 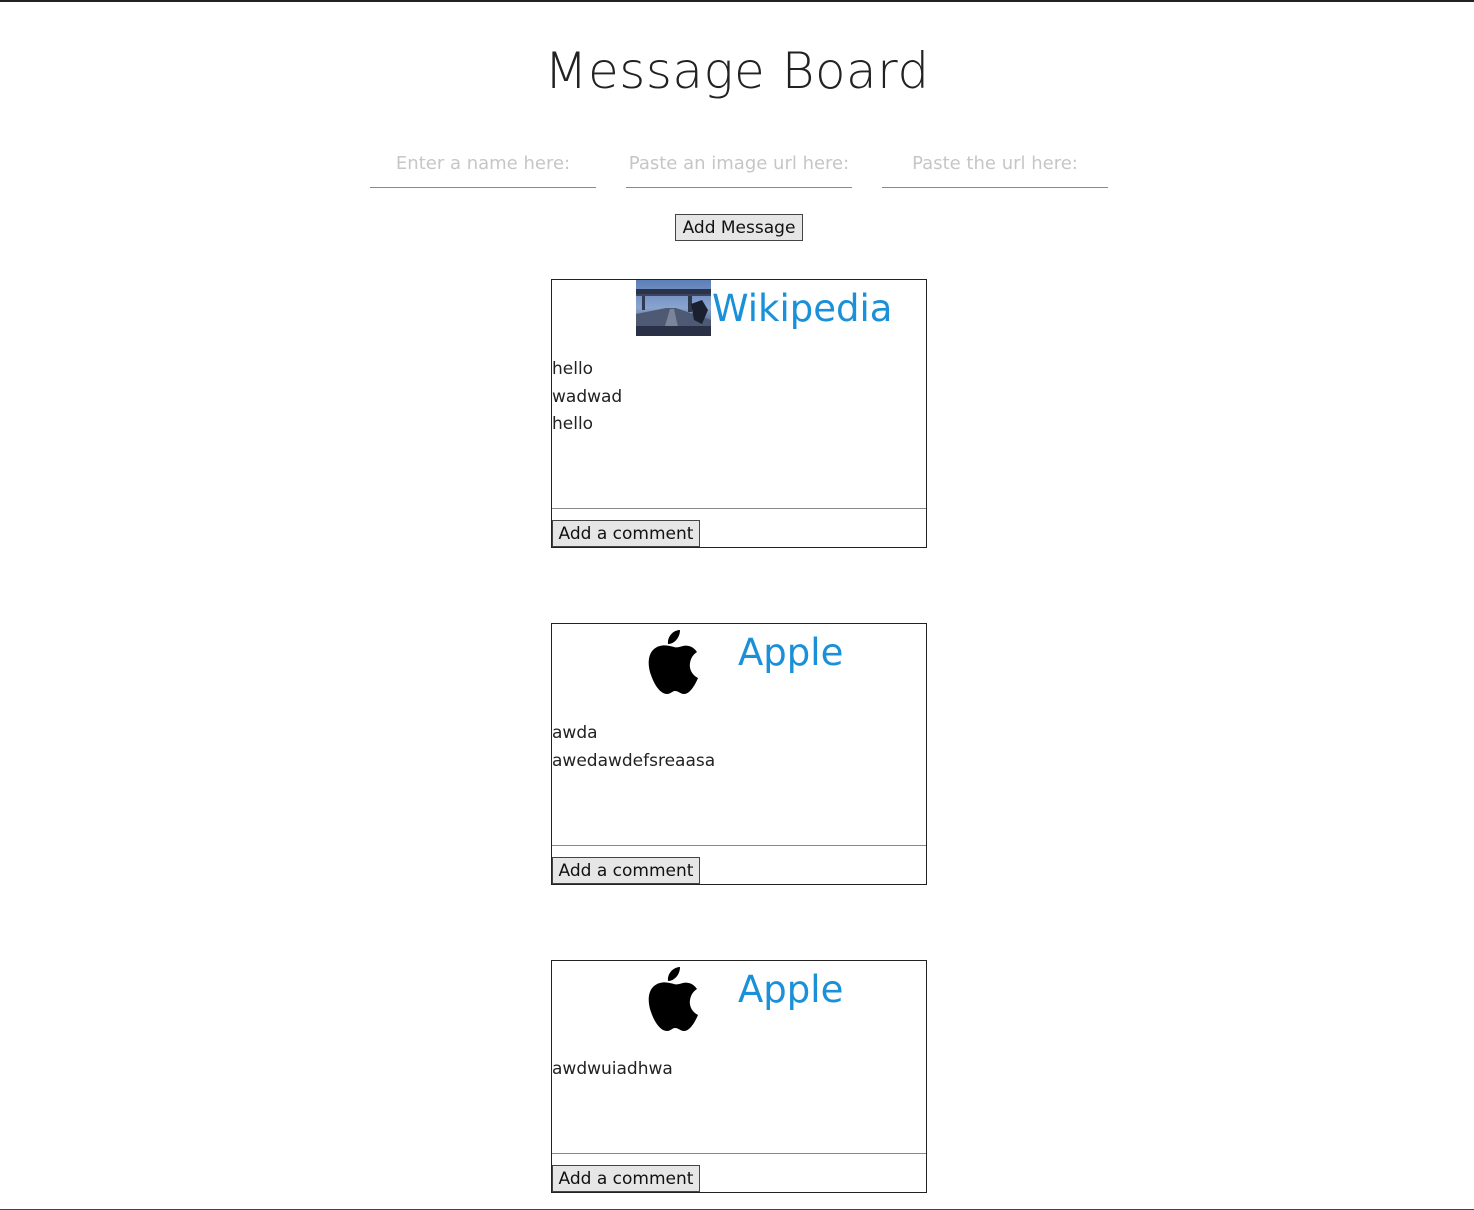 What do you see at coordinates (737, 71) in the screenshot?
I see `page-title: Message Board` at bounding box center [737, 71].